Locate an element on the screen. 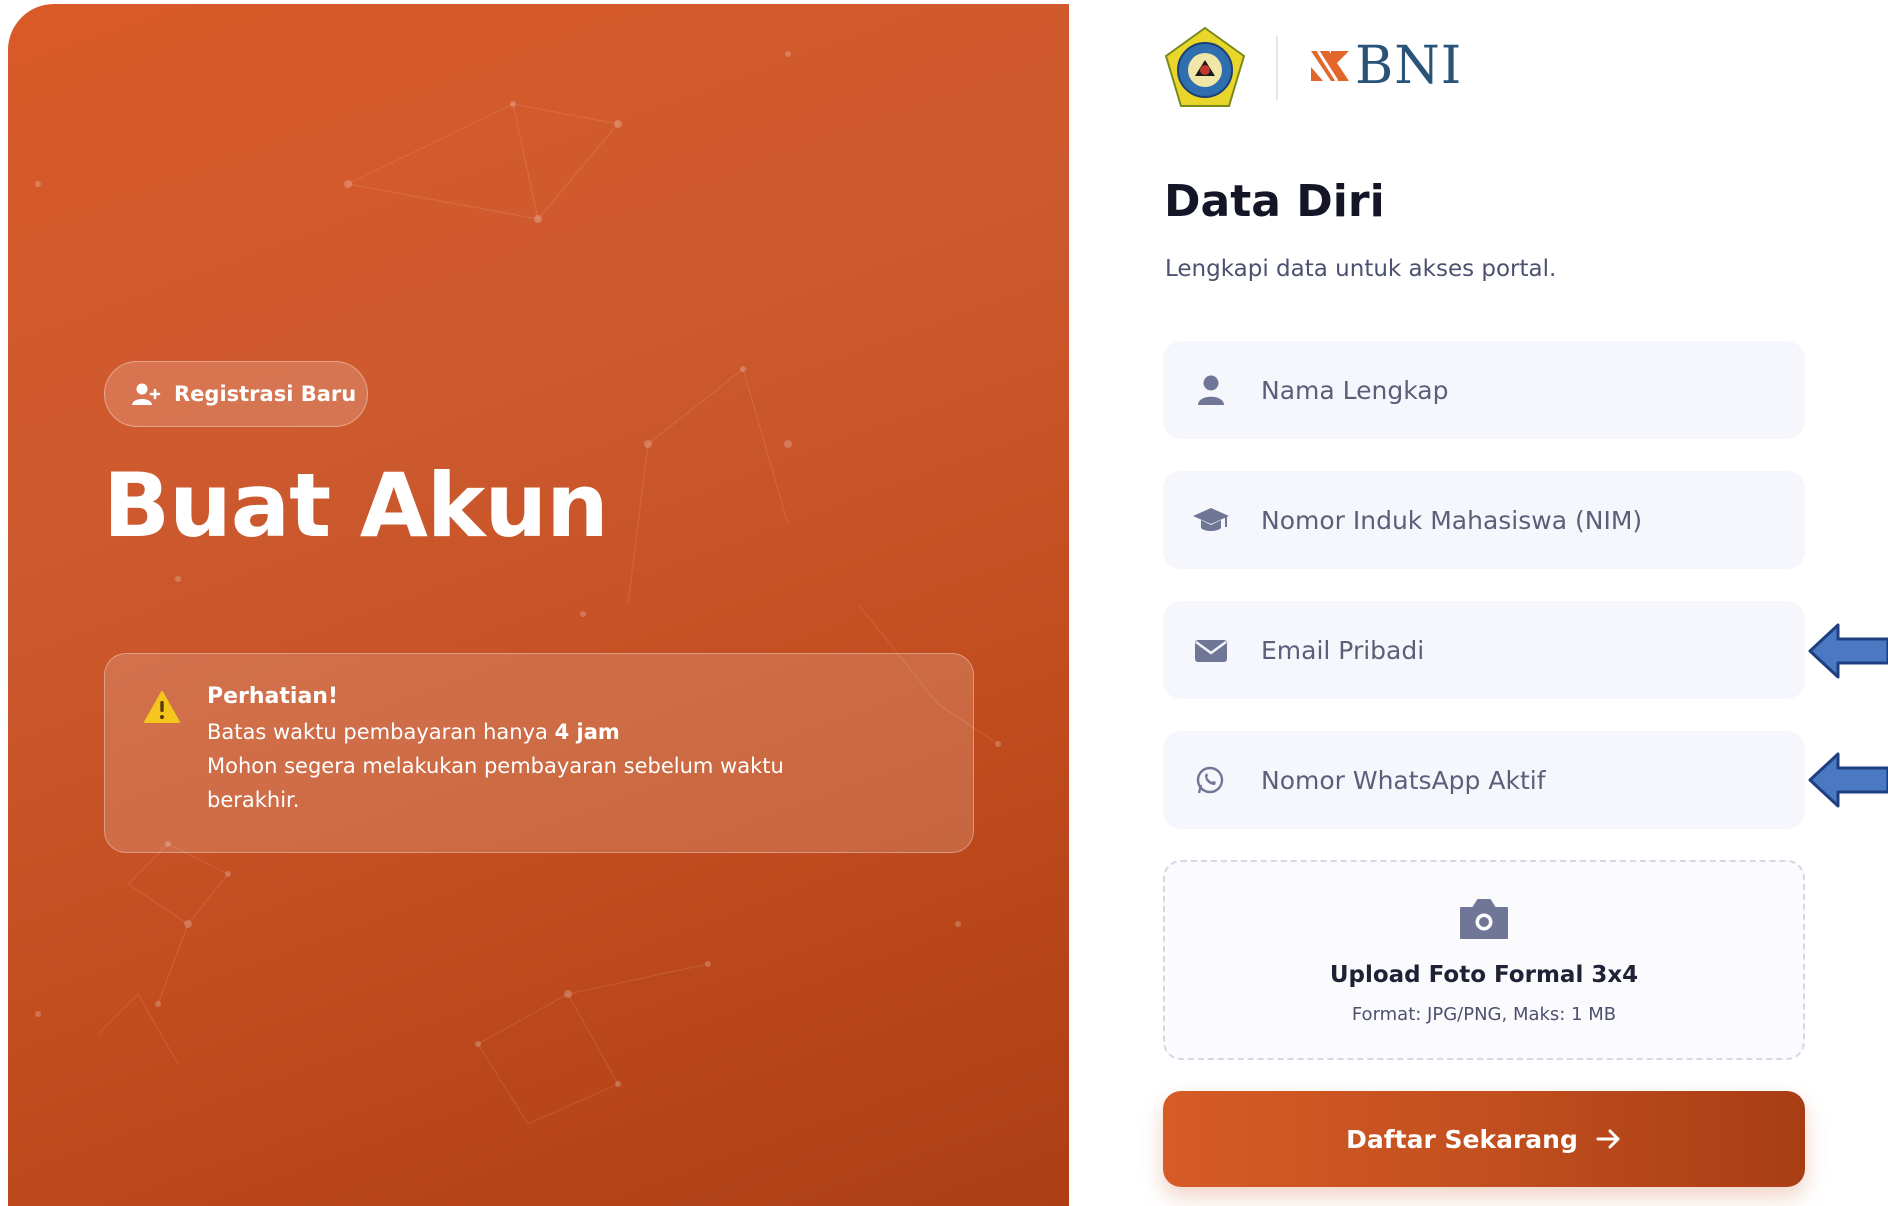 The image size is (1888, 1206). notice-deadline: 4 jam is located at coordinates (587, 732).